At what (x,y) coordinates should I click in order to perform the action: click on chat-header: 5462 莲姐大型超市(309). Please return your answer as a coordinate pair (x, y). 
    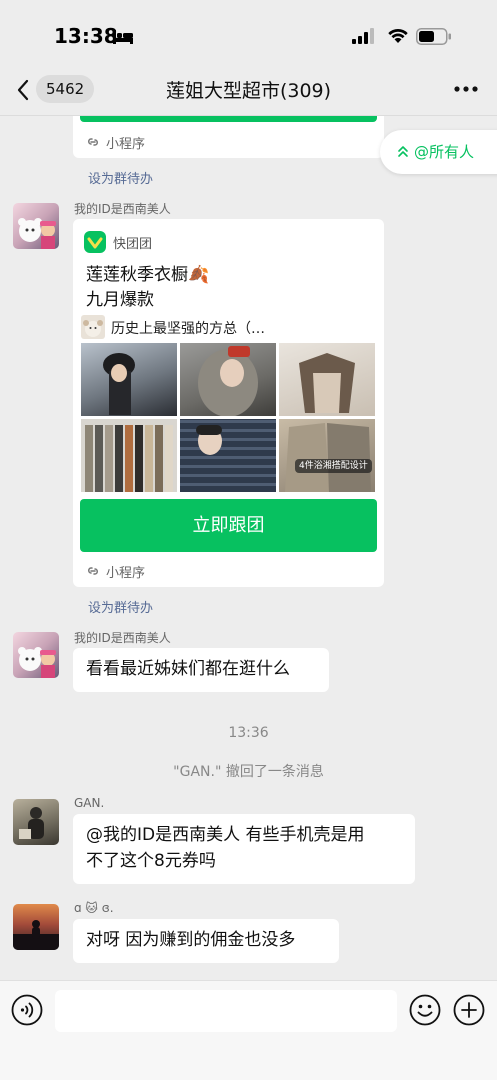
    Looking at the image, I should click on (248, 94).